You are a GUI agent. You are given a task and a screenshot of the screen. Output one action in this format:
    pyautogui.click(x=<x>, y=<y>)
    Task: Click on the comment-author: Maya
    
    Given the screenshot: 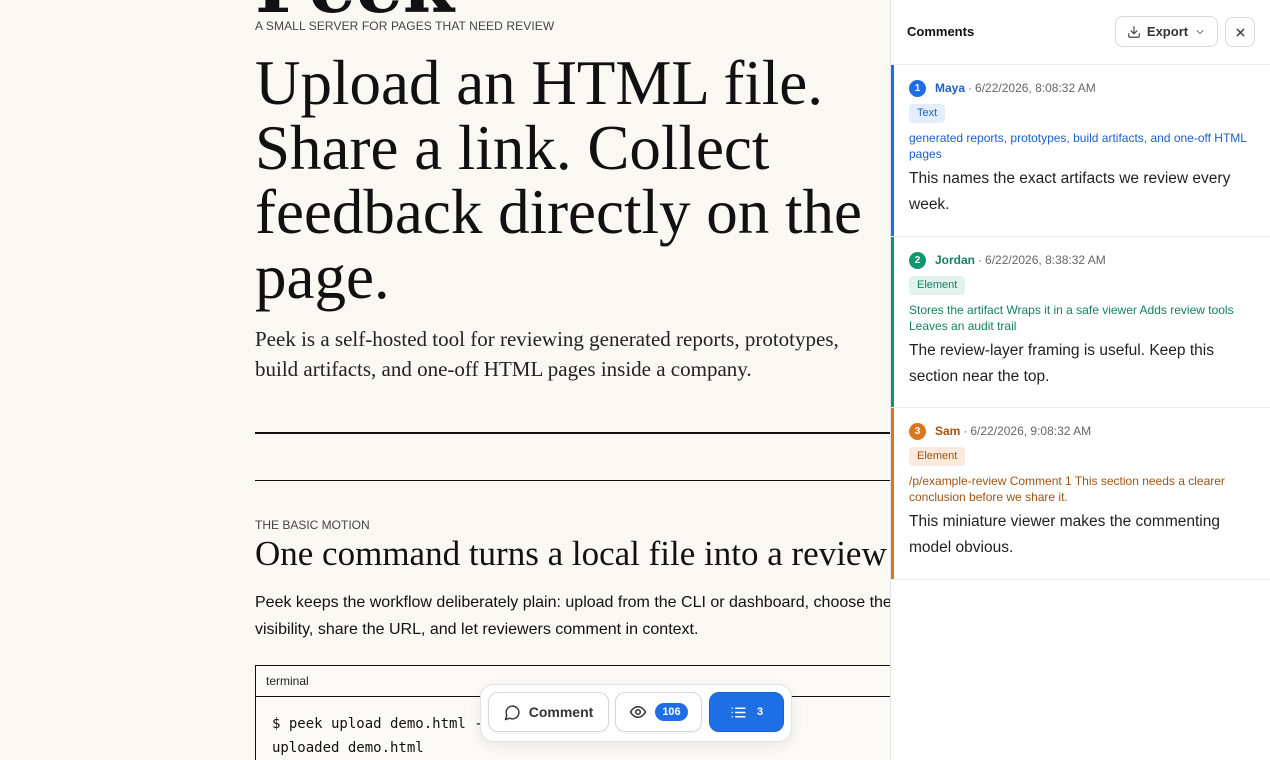 What is the action you would take?
    pyautogui.click(x=950, y=88)
    